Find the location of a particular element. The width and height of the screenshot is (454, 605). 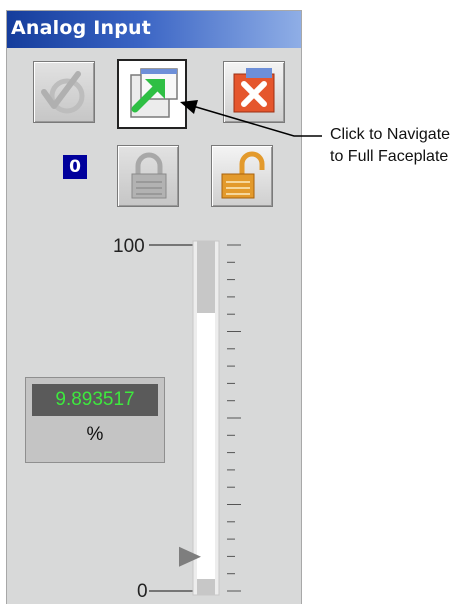

navigate-faceplate-button is located at coordinates (152, 94).